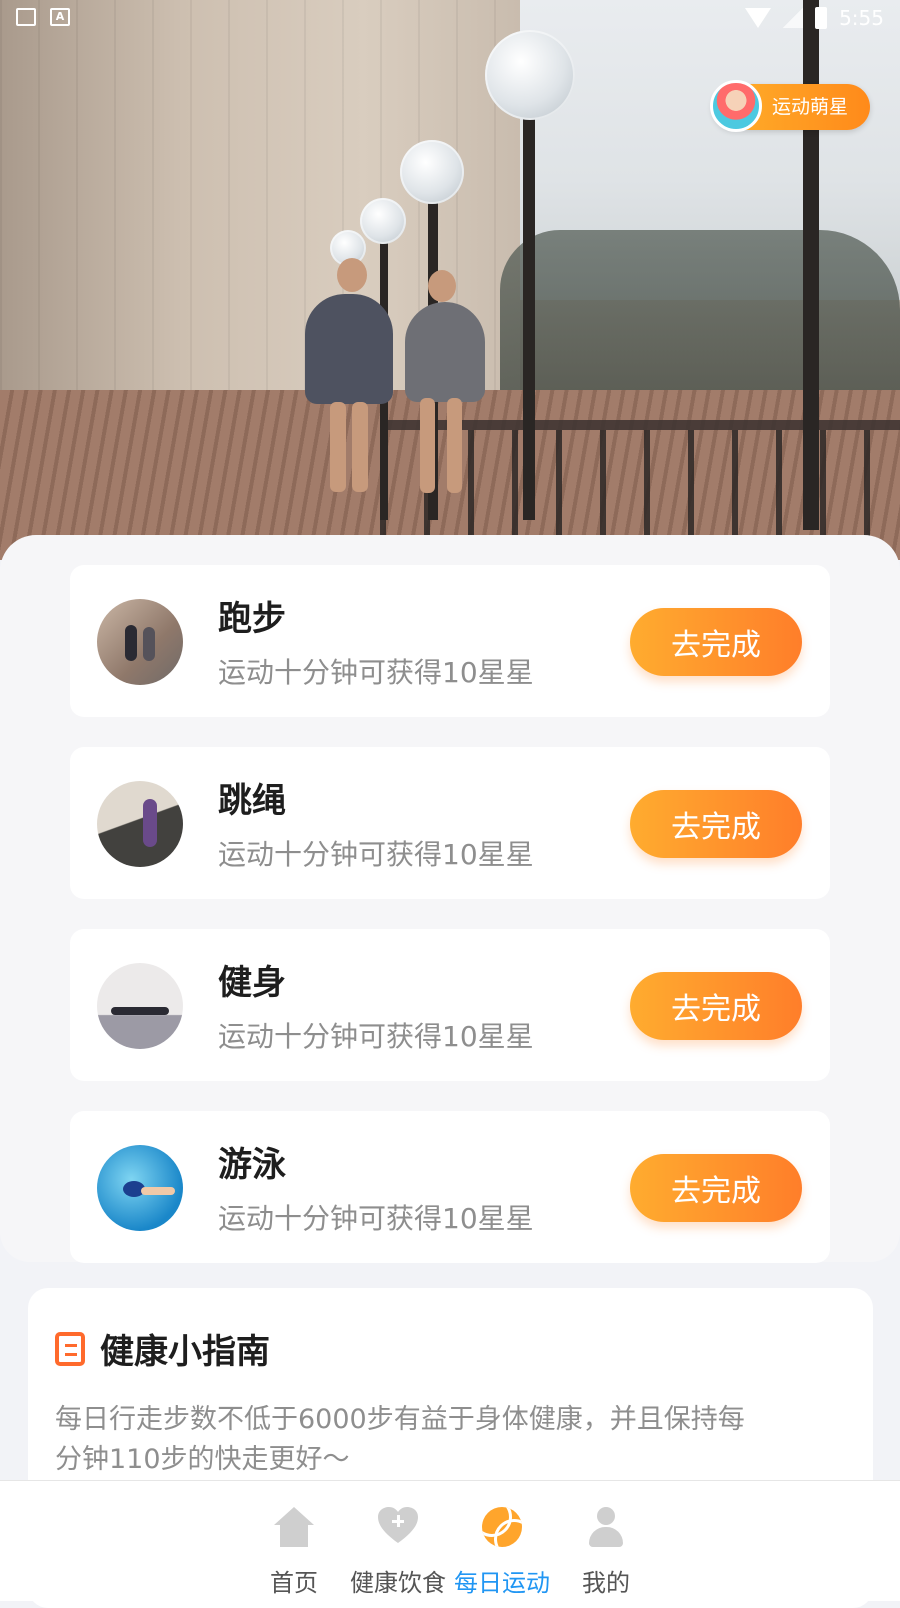  Describe the element at coordinates (252, 801) in the screenshot. I see `task-title: 跳绳` at that location.